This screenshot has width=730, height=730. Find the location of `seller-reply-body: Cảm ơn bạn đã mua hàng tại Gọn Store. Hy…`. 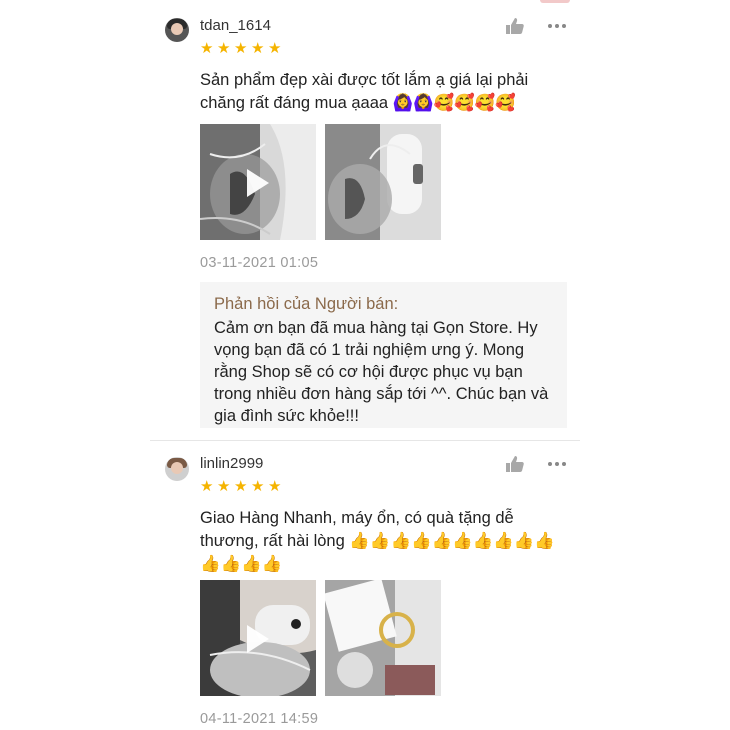

seller-reply-body: Cảm ơn bạn đã mua hàng tại Gọn Store. Hy… is located at coordinates (381, 372).